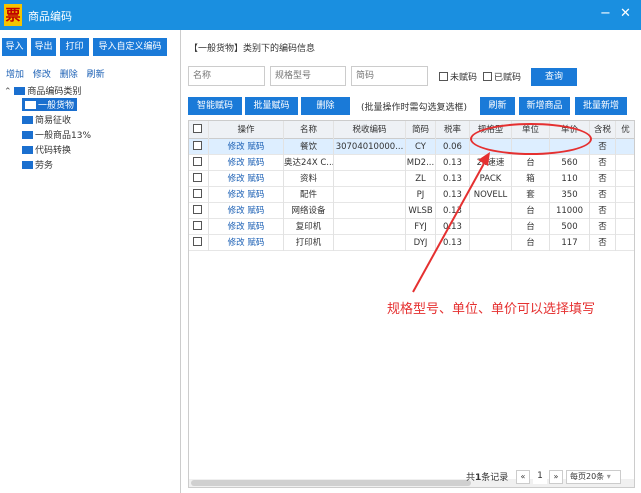 Image resolution: width=641 pixels, height=493 pixels. I want to click on refresh-link: 刷新, so click(96, 75).